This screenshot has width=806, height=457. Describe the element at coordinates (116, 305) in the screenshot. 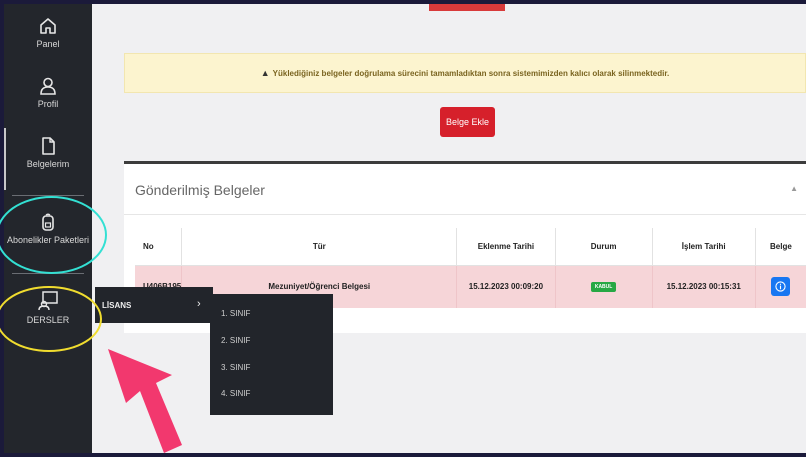

I see `menu-item-lisans: LİSANS` at that location.